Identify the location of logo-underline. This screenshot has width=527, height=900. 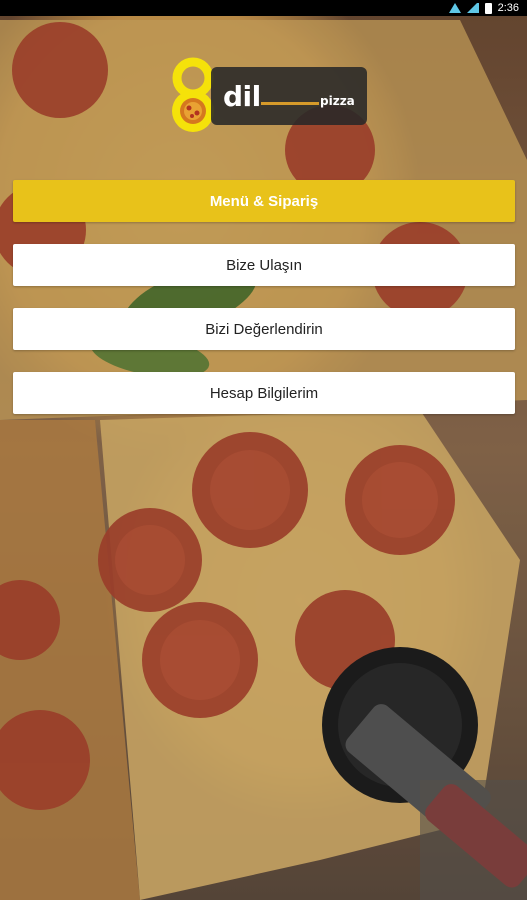
(290, 103).